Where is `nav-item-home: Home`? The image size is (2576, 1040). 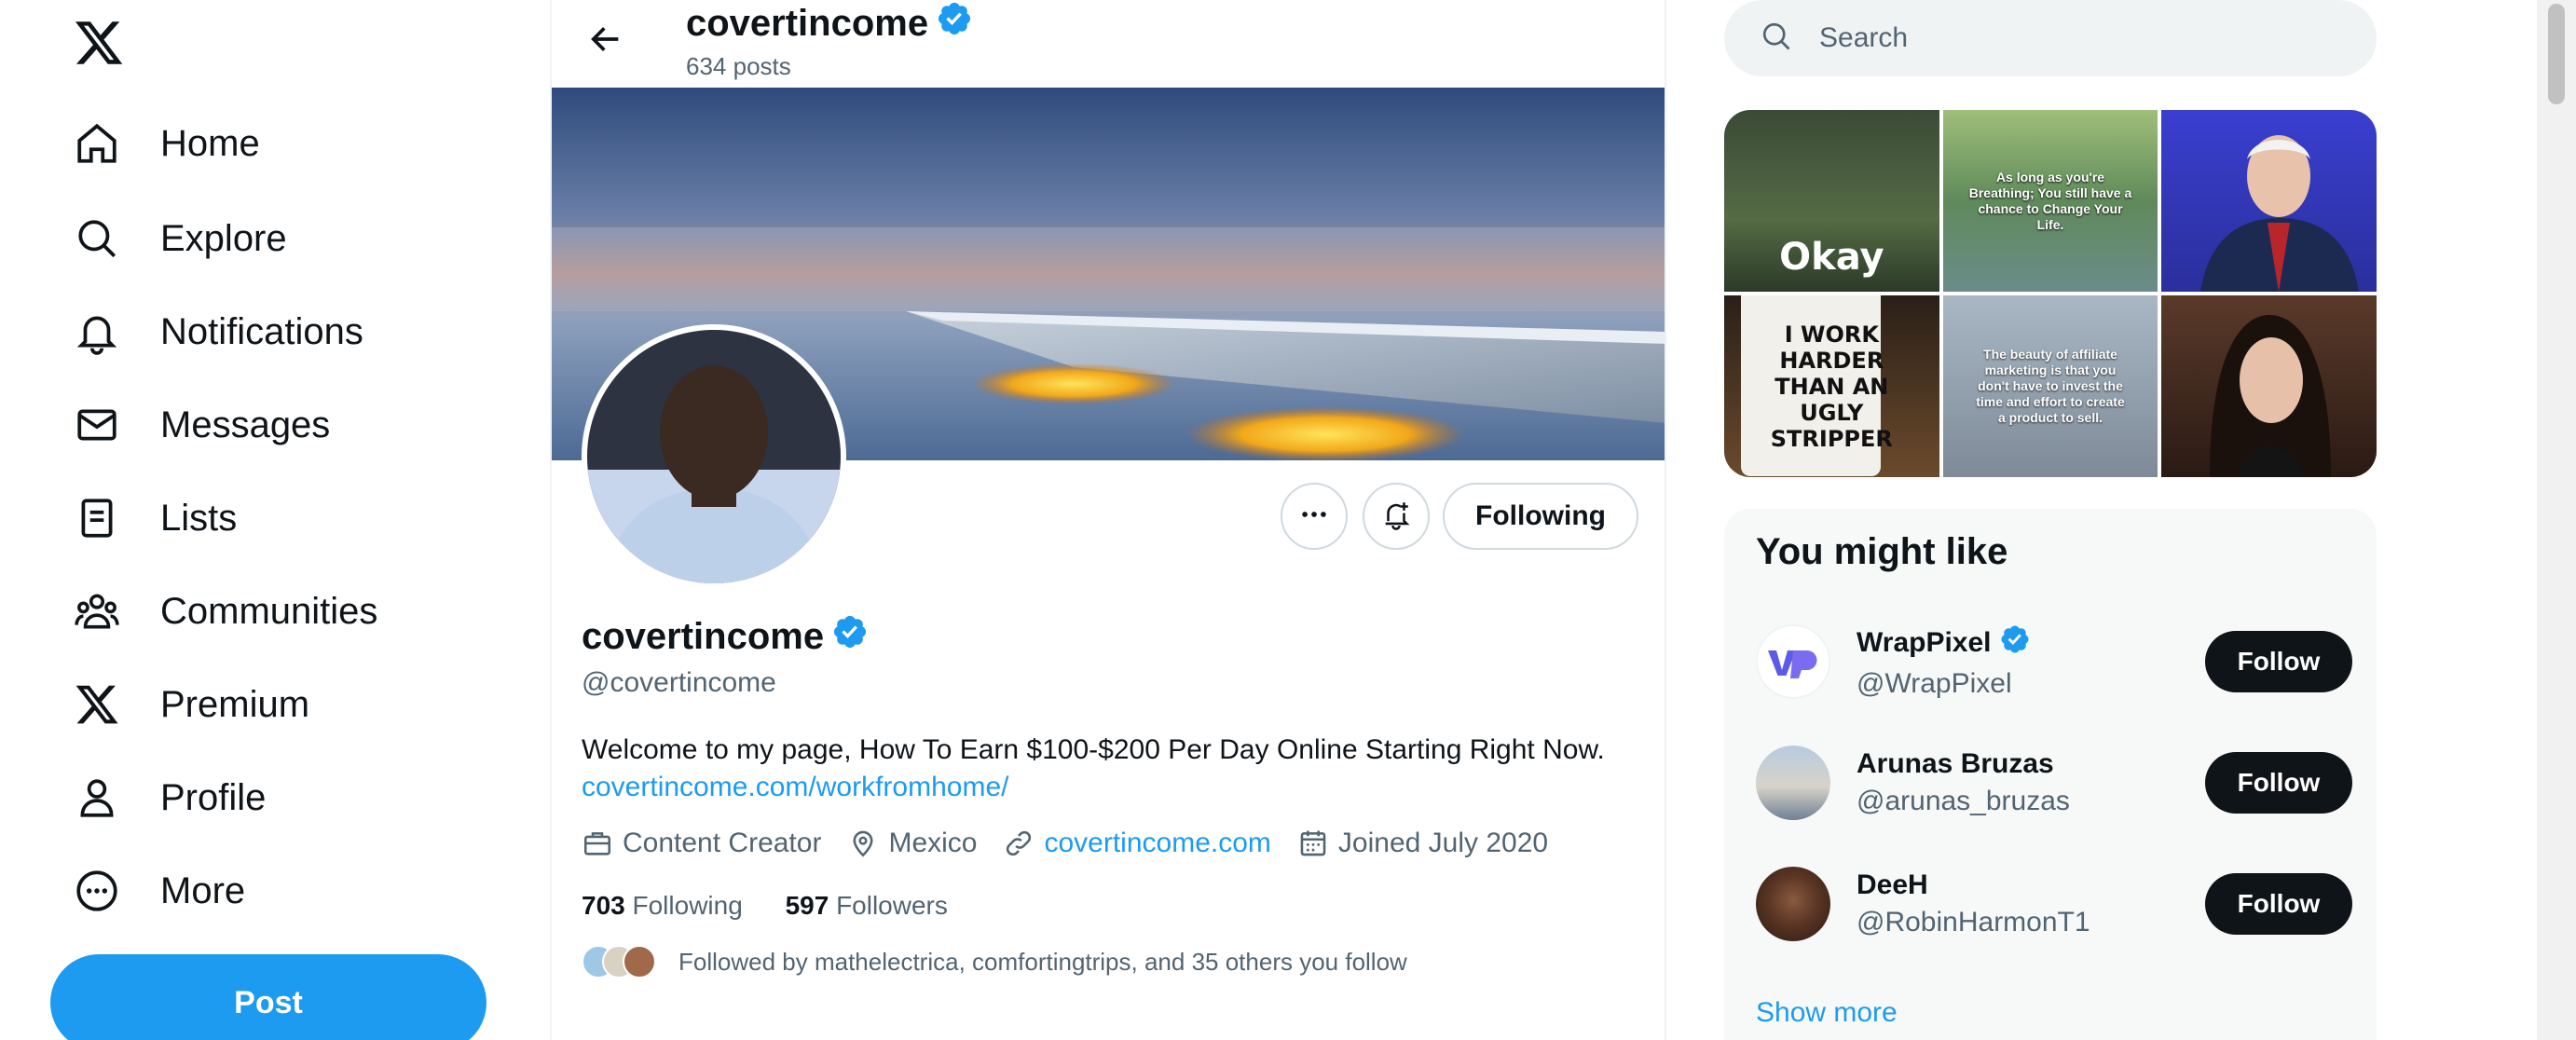
nav-item-home: Home is located at coordinates (166, 143).